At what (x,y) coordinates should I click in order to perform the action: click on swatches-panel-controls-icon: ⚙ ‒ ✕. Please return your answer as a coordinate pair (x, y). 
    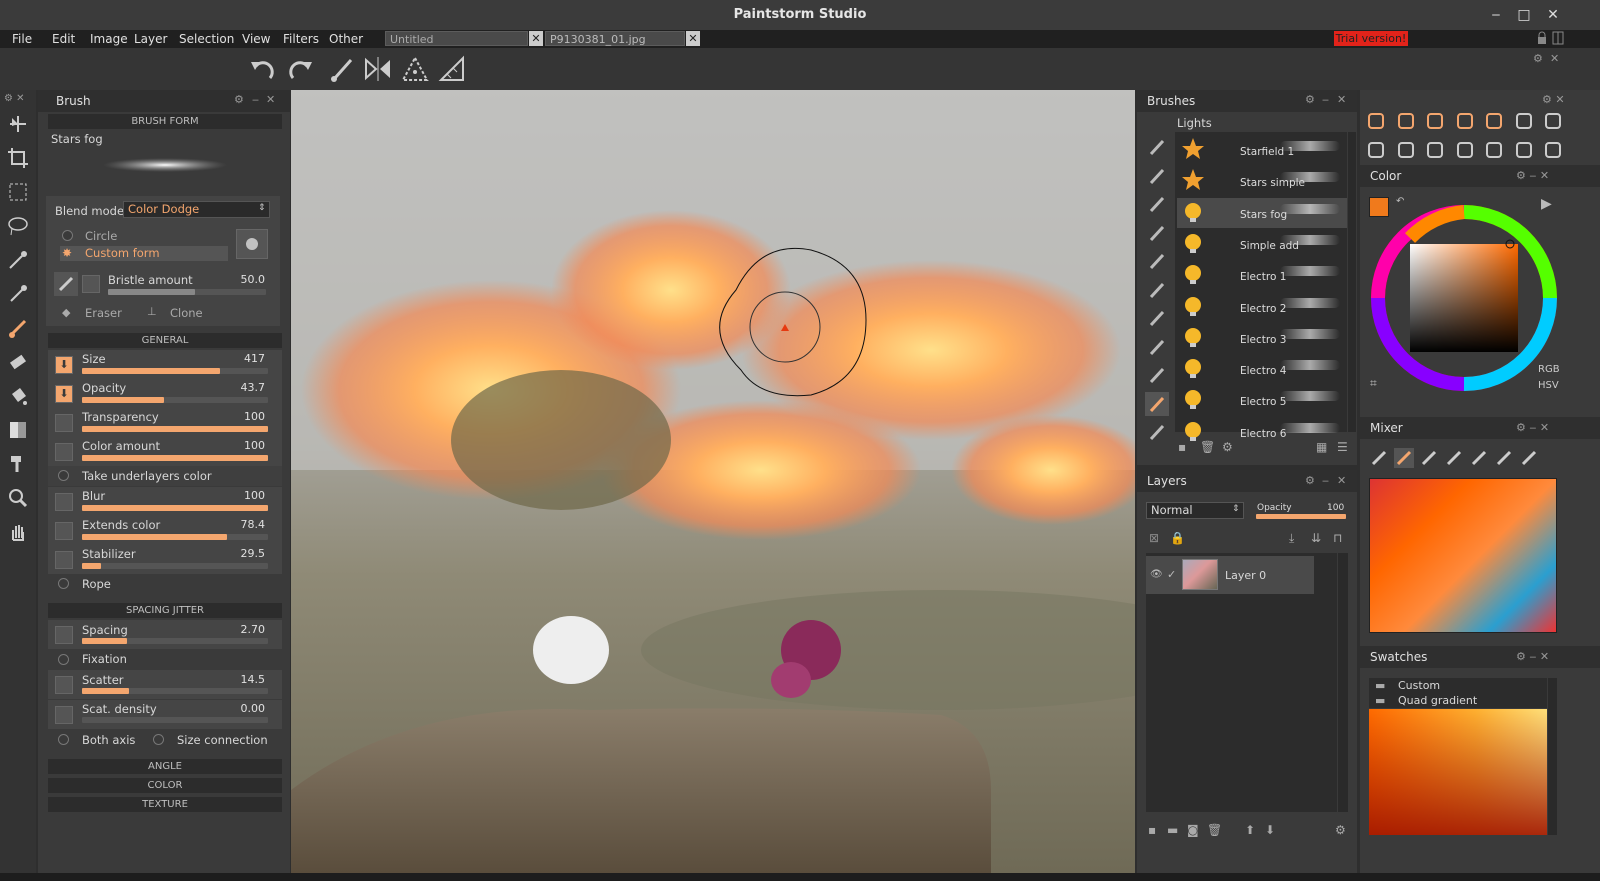
    Looking at the image, I should click on (1532, 656).